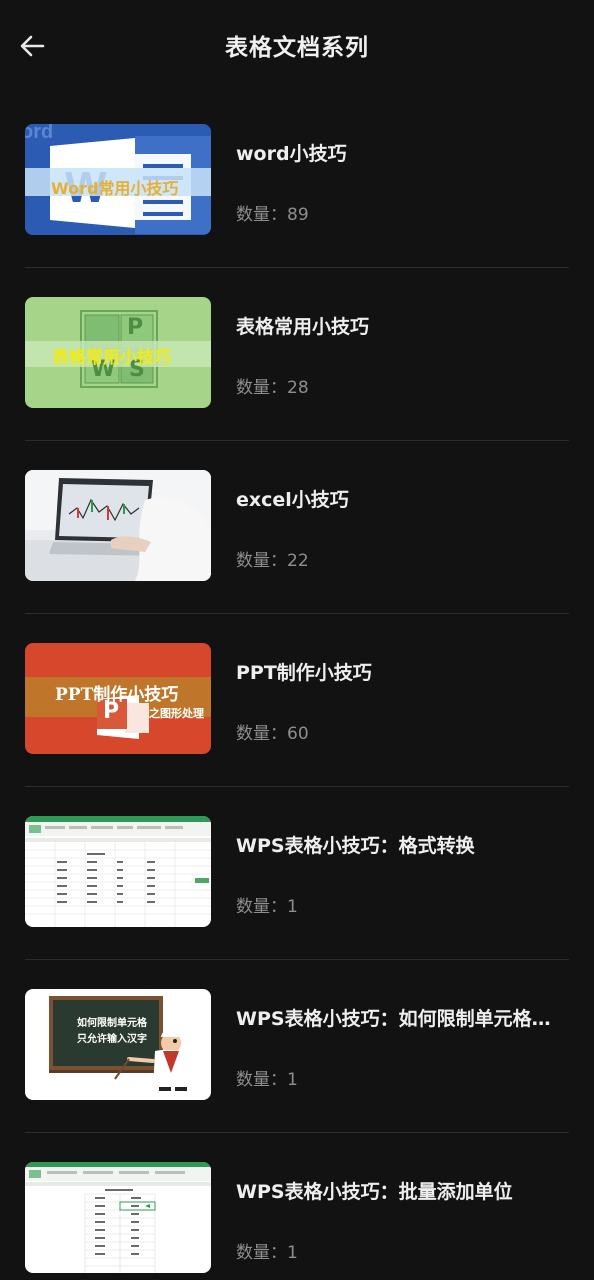 This screenshot has height=1280, width=594. I want to click on chalkboard-text-line1: 如何限制单元格, so click(112, 1023).